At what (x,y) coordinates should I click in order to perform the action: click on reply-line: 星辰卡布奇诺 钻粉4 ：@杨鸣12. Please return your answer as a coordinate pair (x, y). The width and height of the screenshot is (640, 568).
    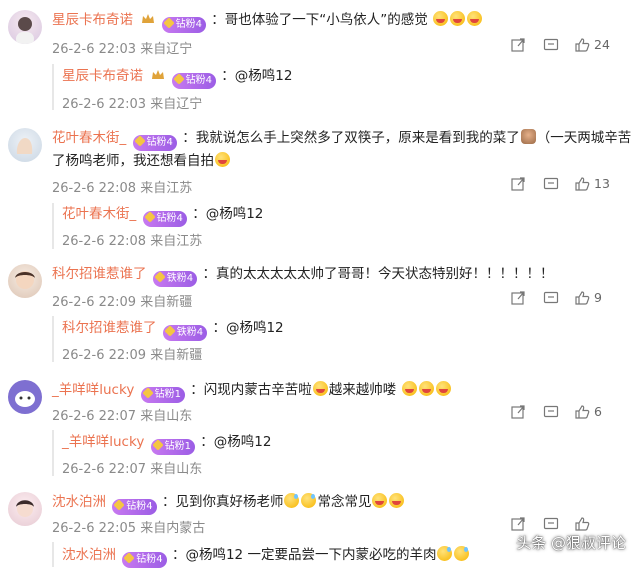
    Looking at the image, I should click on (177, 78).